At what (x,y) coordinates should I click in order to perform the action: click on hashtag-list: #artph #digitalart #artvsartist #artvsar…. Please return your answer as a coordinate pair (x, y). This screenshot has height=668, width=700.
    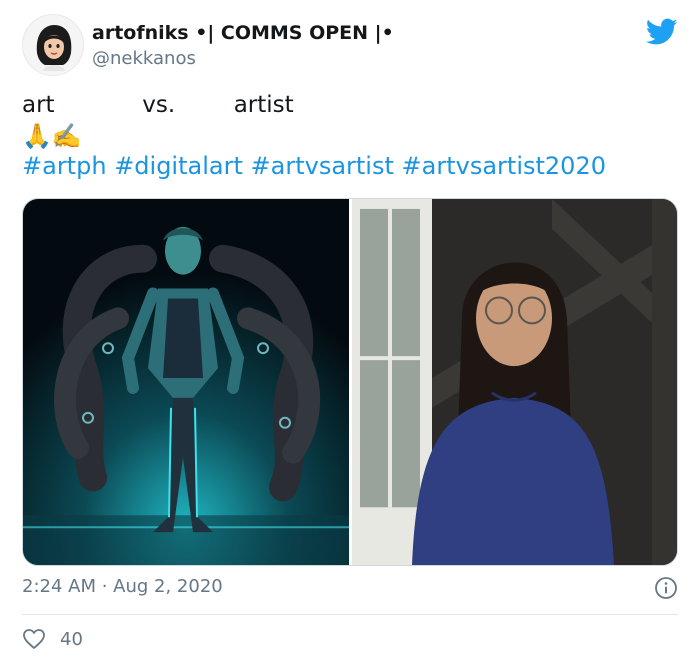
    Looking at the image, I should click on (314, 166).